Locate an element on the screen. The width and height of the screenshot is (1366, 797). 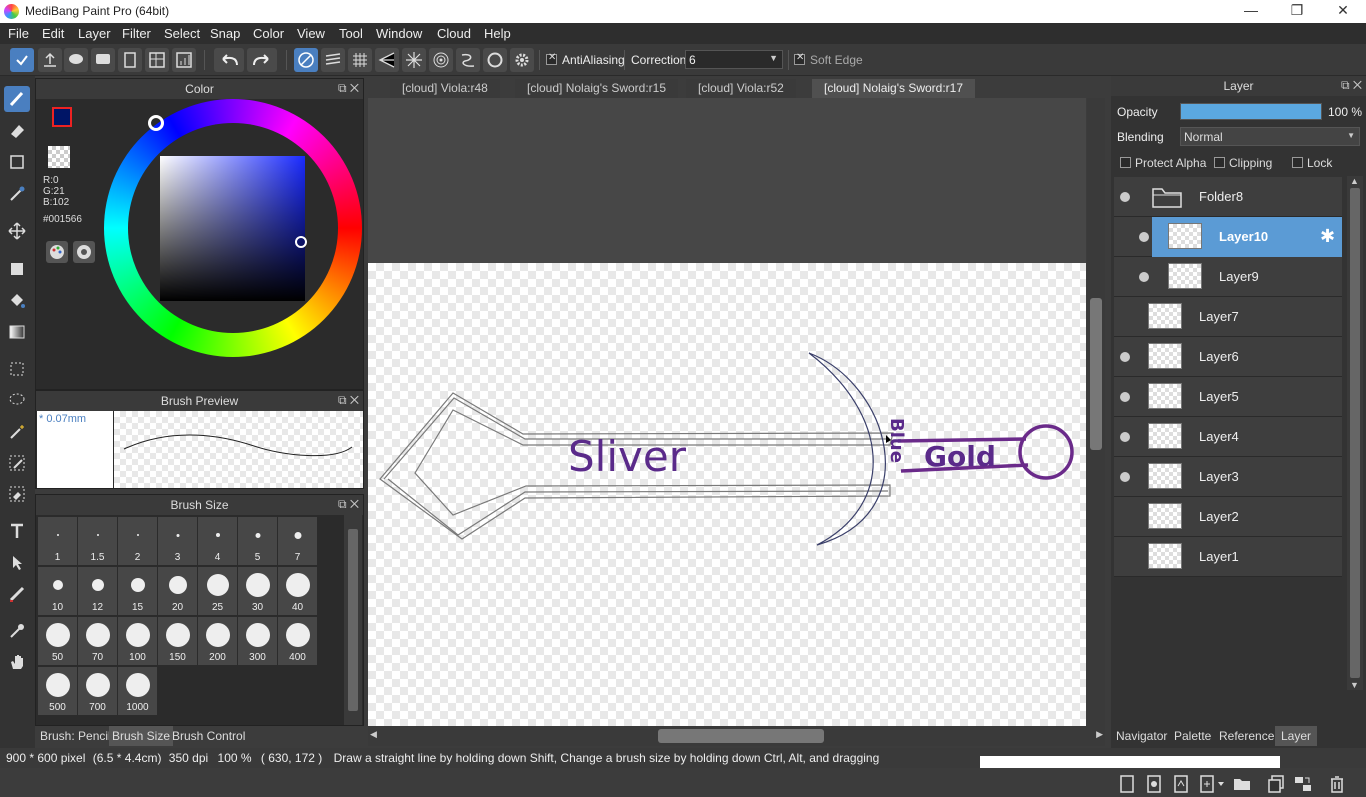
brush-size-option: 400 is located at coordinates (297, 641).